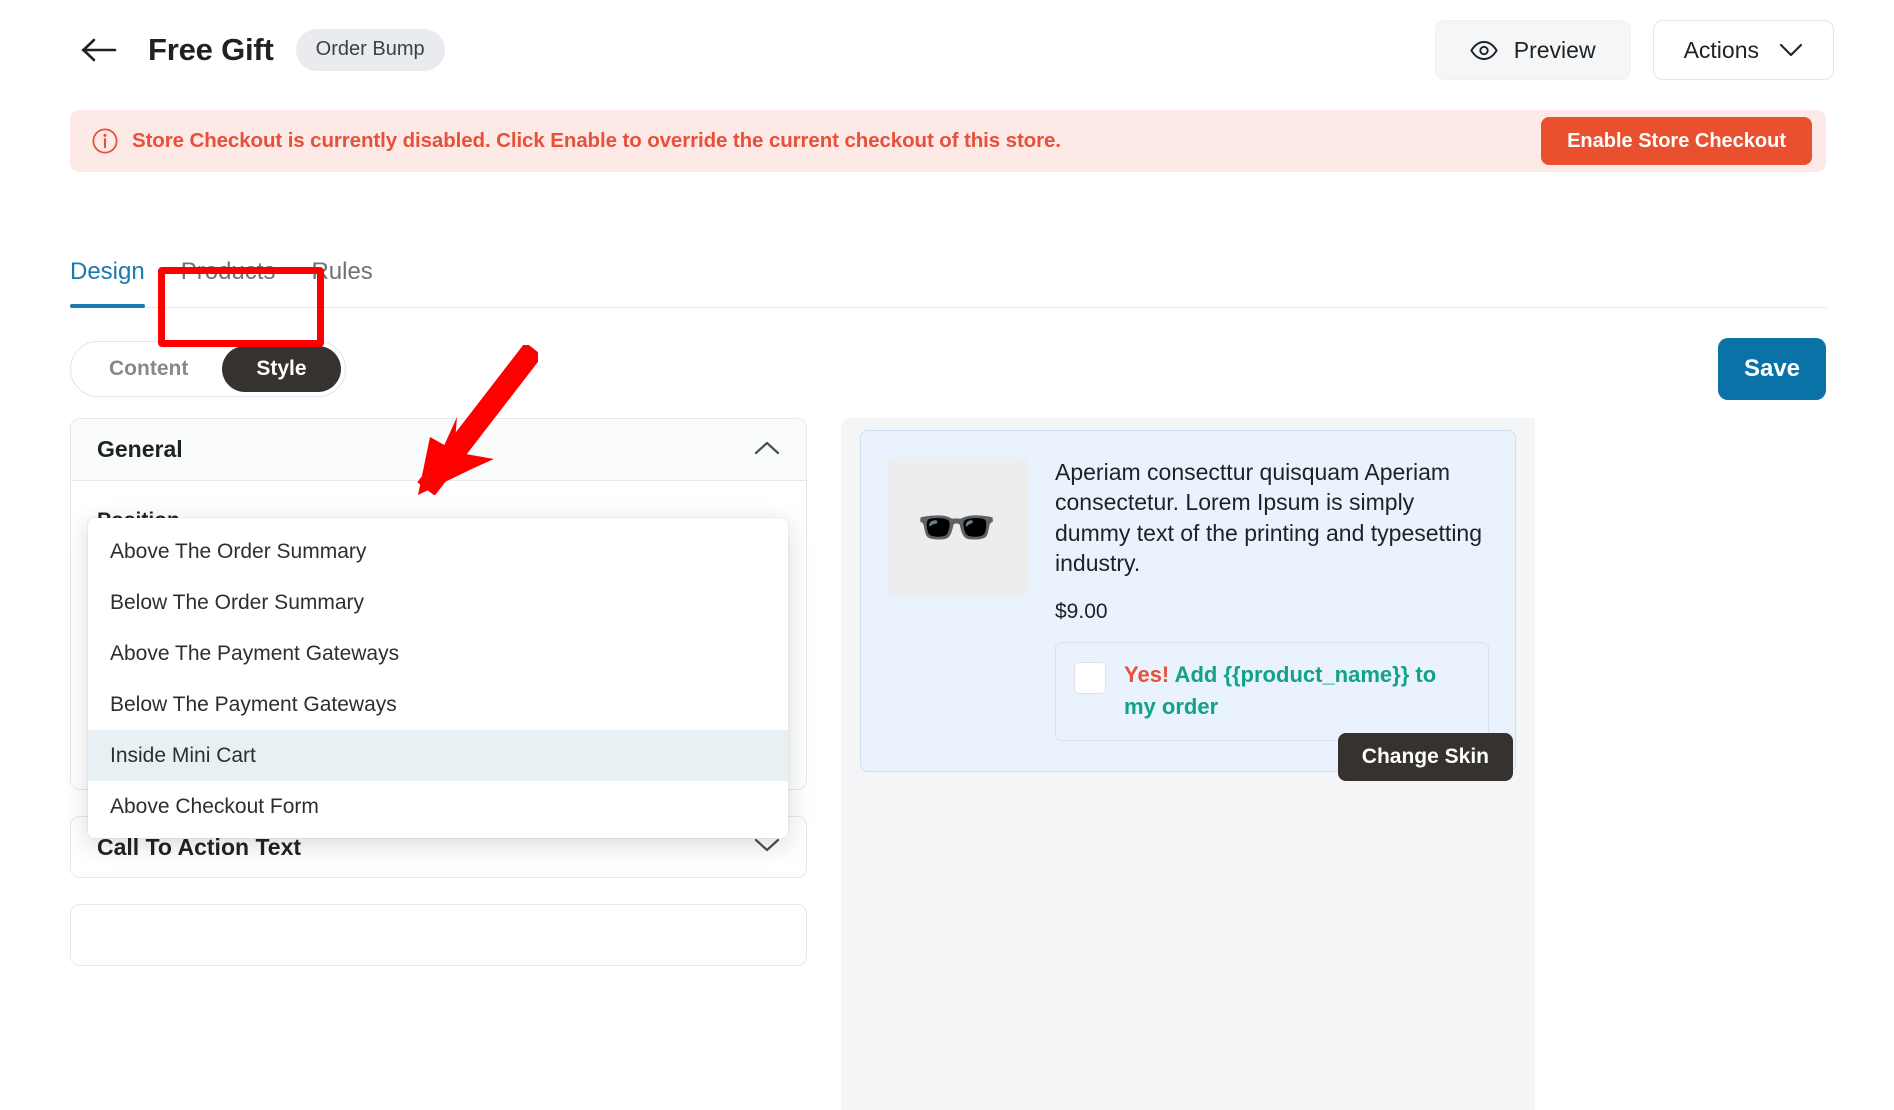 The image size is (1894, 1110). I want to click on dropdown-option: Above Checkout Form, so click(438, 806).